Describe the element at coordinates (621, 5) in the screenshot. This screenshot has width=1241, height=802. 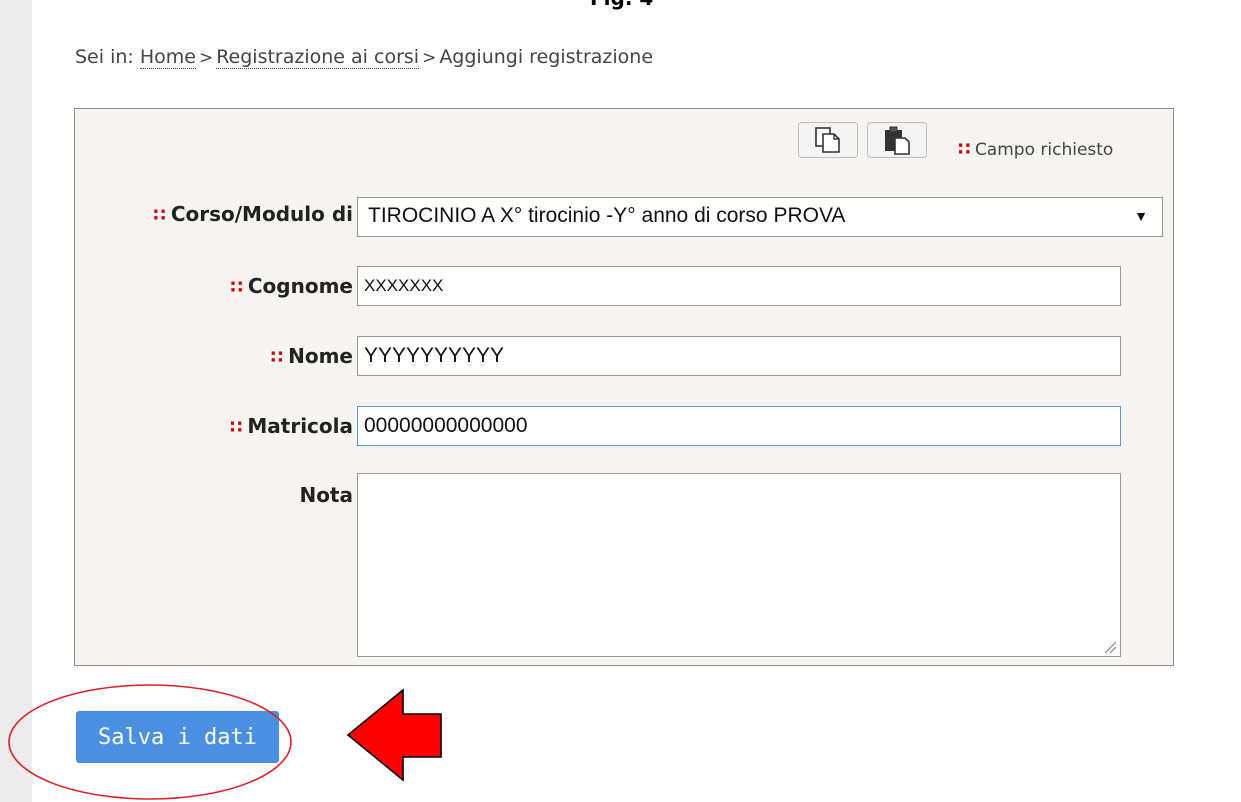
I see `figure-caption: Fig. 4` at that location.